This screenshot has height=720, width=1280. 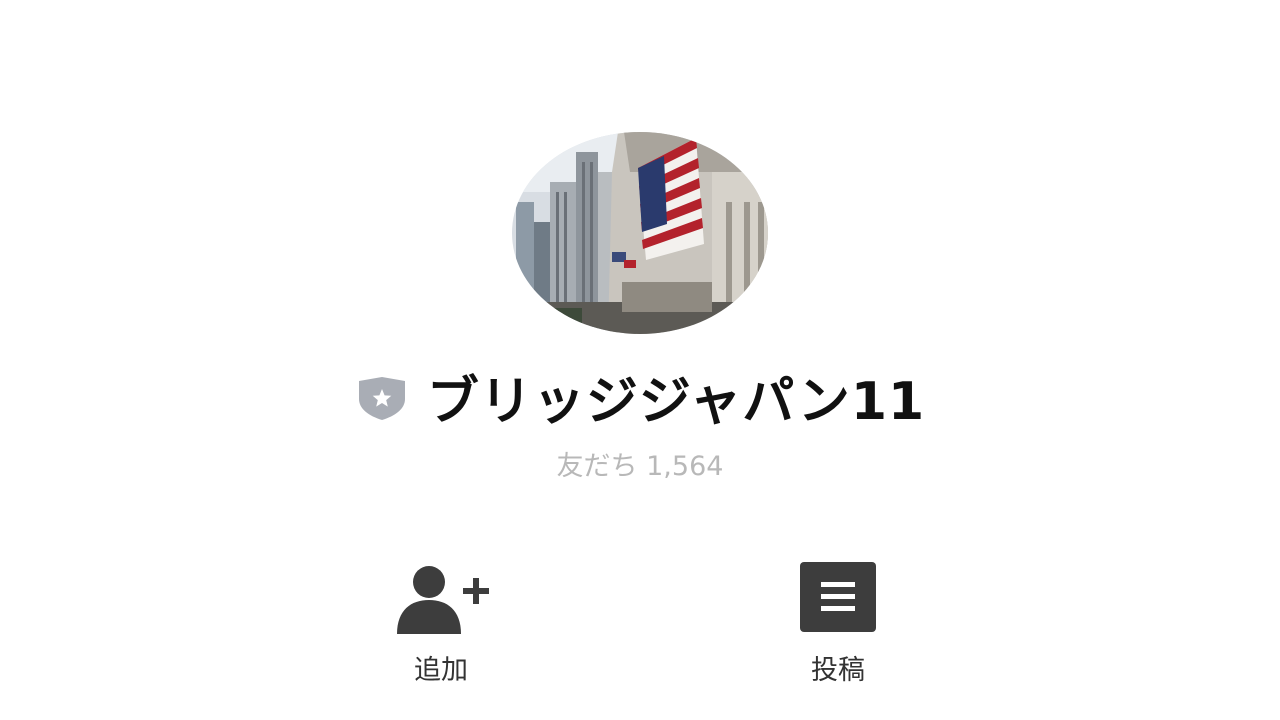 I want to click on account-name: ブリッジジャパン11, so click(x=676, y=401).